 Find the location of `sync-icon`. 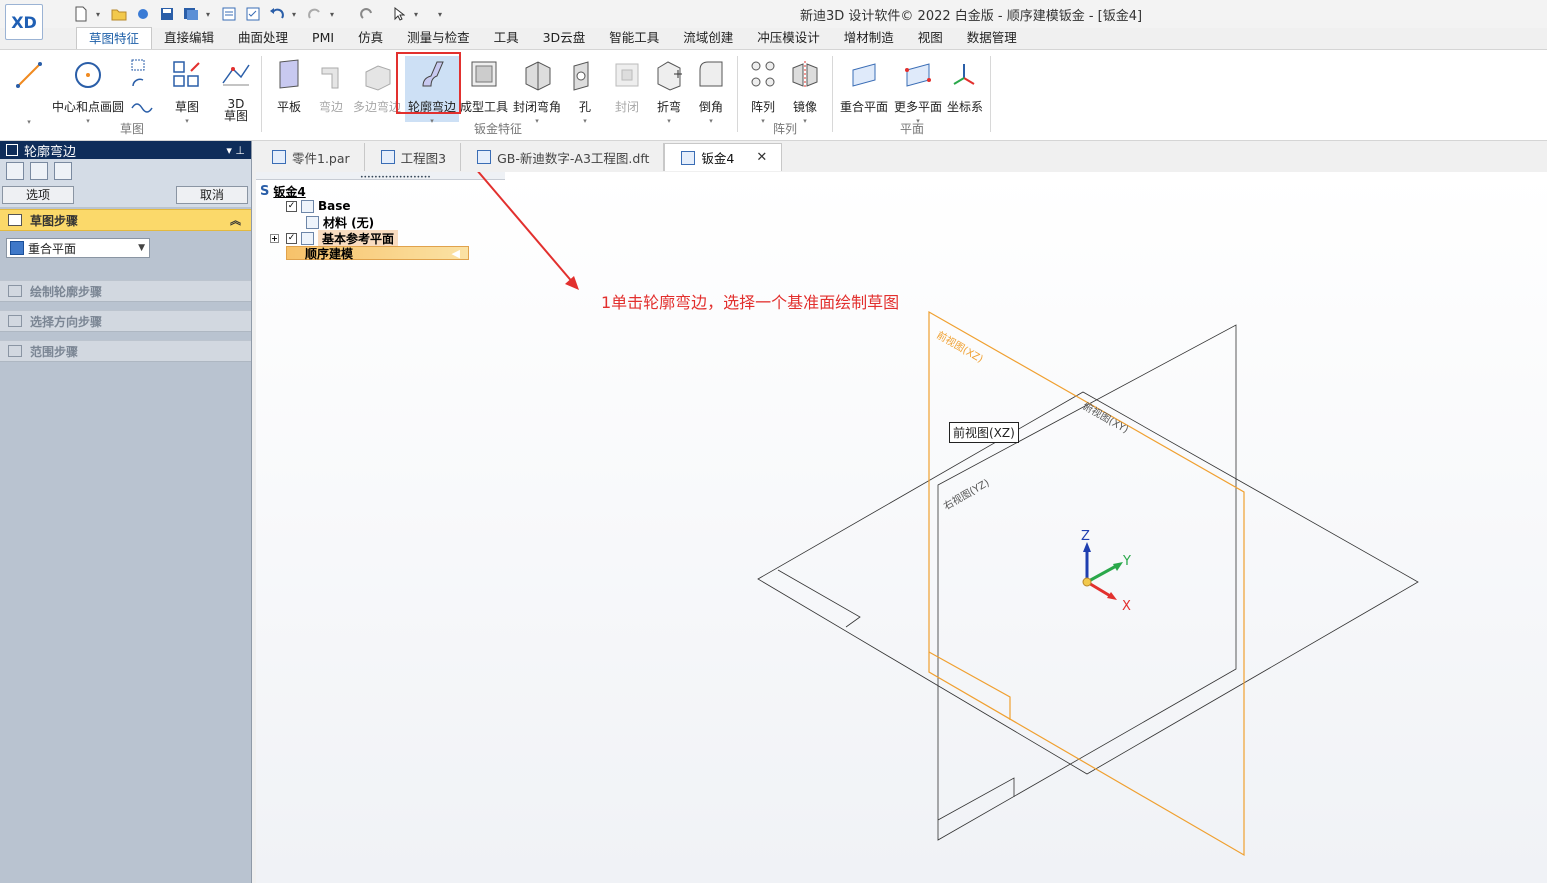

sync-icon is located at coordinates (143, 14).